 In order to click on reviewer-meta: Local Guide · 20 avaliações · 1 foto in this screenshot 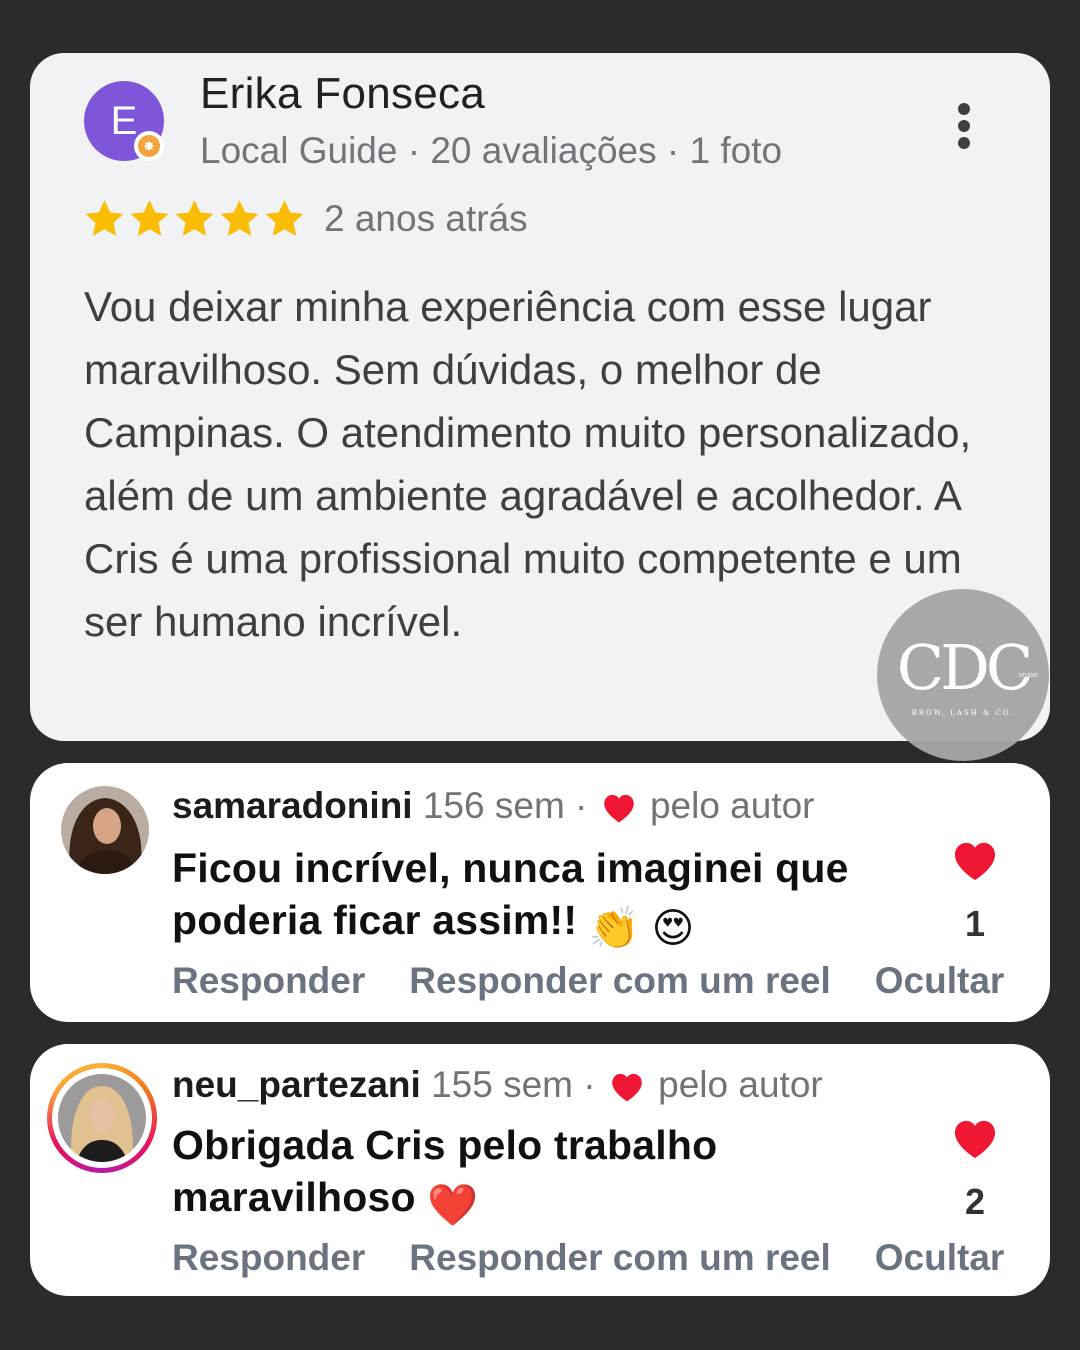, I will do `click(491, 150)`.